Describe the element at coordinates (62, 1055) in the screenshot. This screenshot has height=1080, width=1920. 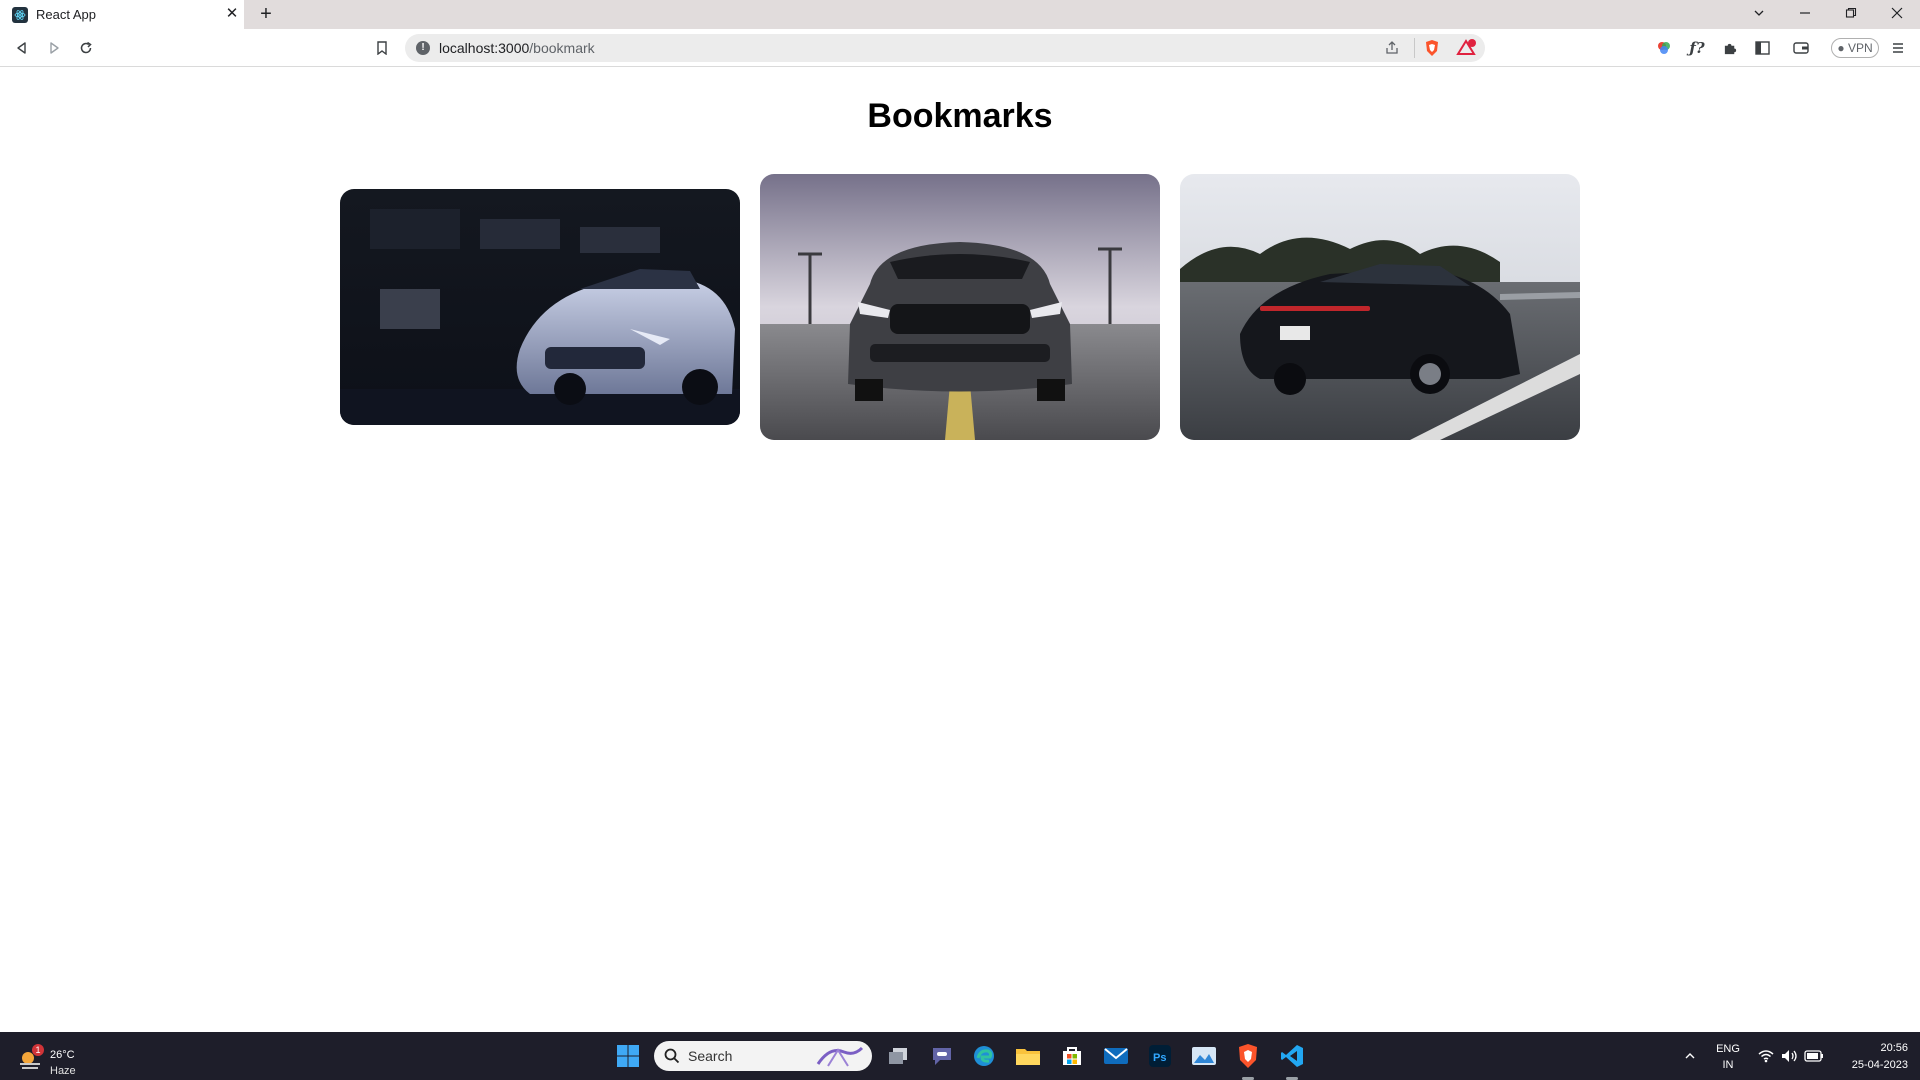
I see `weather-temperature: 26°C` at that location.